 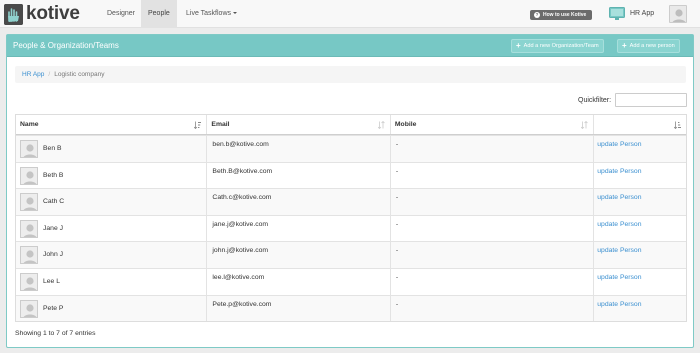 I want to click on name-cell: John J, so click(x=112, y=255).